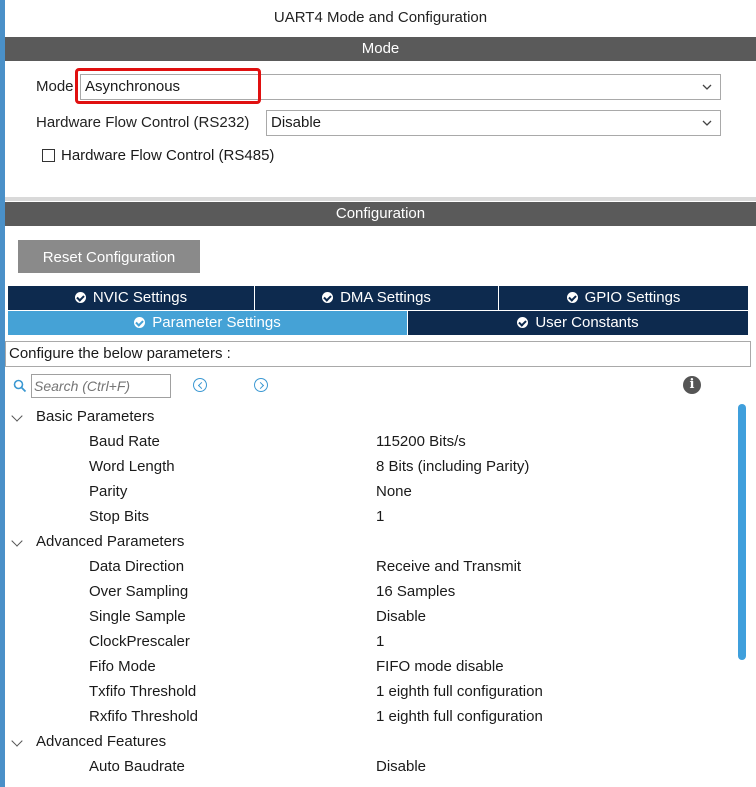 The image size is (756, 787). I want to click on tab-parameter-settings: Parameter Settings, so click(208, 323).